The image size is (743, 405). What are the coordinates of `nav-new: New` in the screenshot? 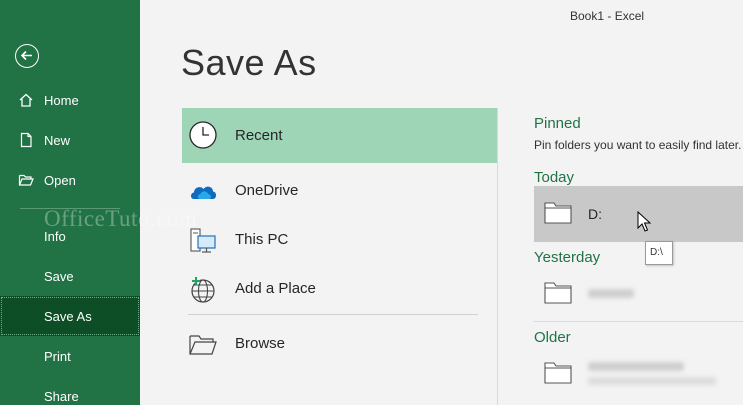 It's located at (70, 140).